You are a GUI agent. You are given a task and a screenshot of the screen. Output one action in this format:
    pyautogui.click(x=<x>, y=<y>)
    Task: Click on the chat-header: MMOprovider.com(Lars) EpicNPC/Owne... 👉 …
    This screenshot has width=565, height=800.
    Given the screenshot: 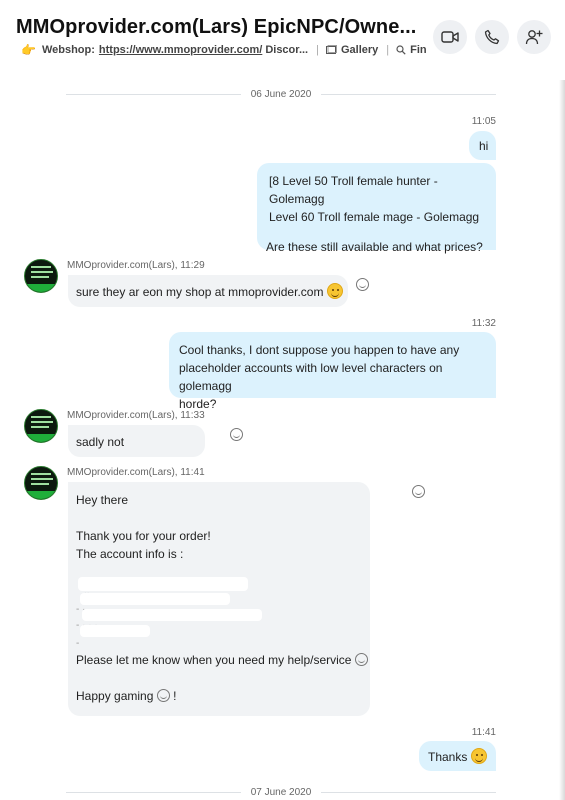 What is the action you would take?
    pyautogui.click(x=282, y=40)
    